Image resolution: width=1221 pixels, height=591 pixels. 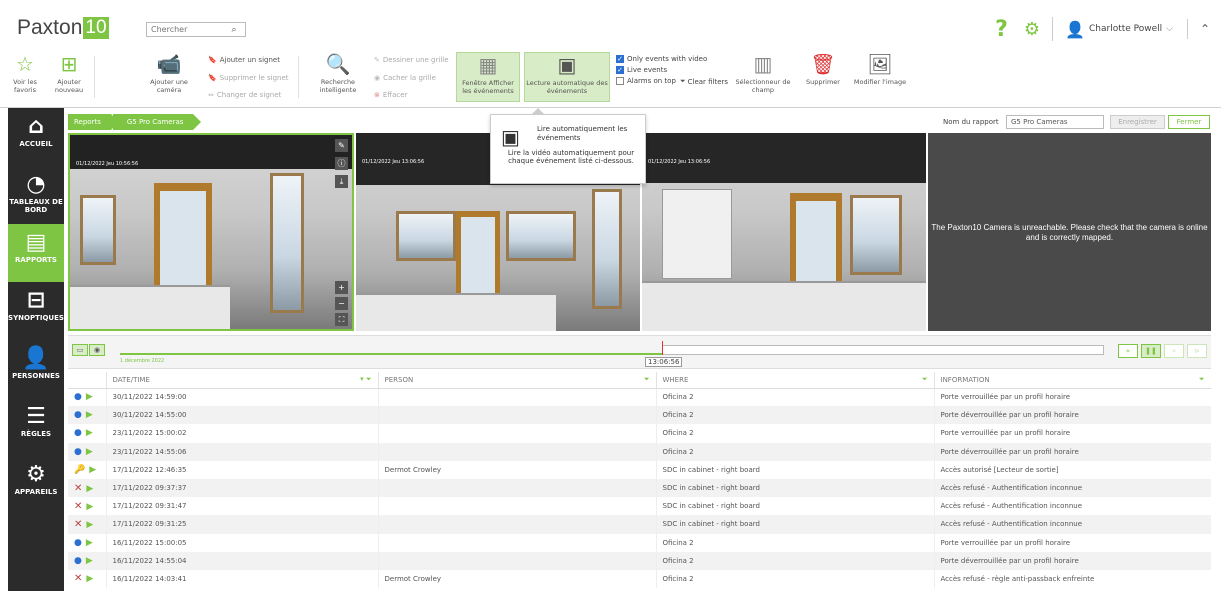 What do you see at coordinates (341, 287) in the screenshot?
I see `zoom-in-icon: +` at bounding box center [341, 287].